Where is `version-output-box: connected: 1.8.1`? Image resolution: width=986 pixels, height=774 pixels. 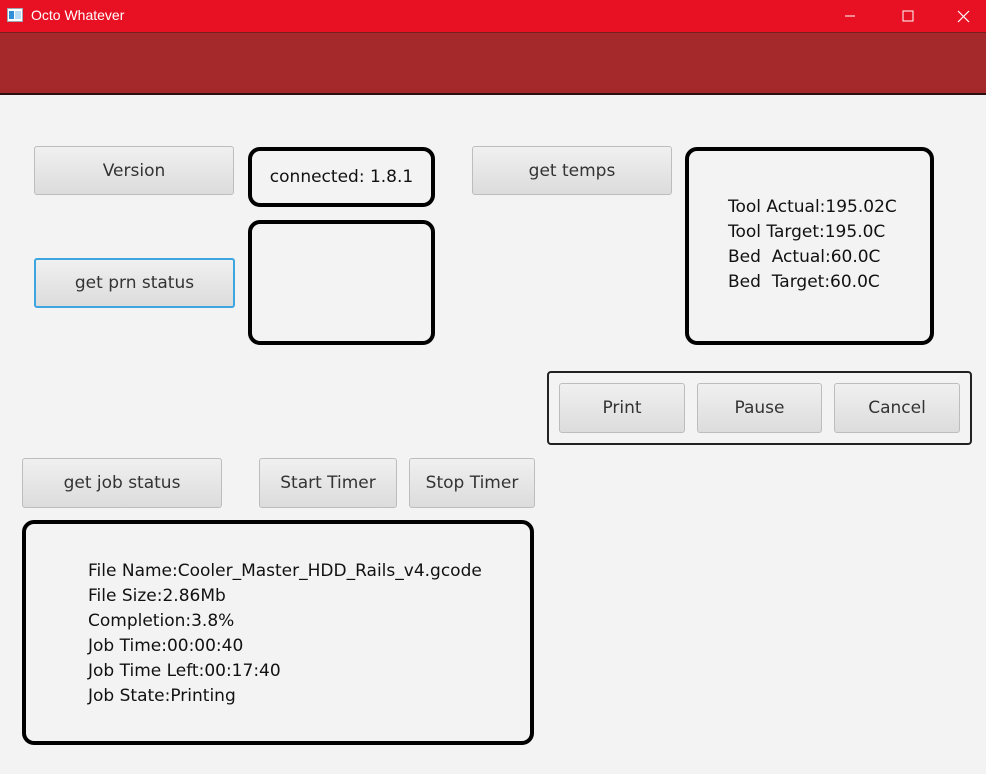
version-output-box: connected: 1.8.1 is located at coordinates (341, 177).